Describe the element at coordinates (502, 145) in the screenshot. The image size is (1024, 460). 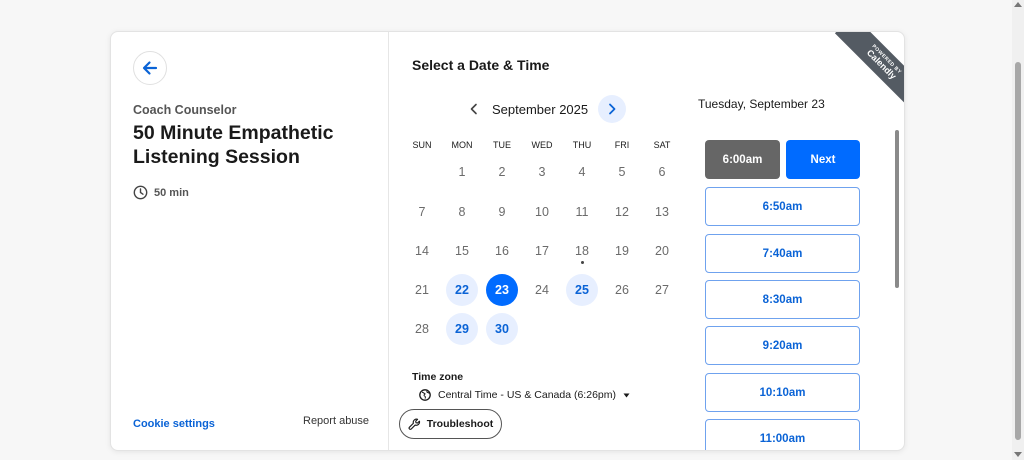
I see `weekday-tue: TUE` at that location.